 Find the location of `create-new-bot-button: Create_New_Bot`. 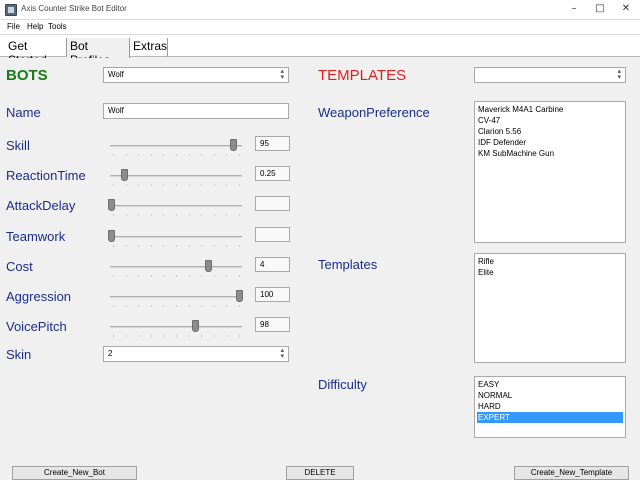

create-new-bot-button: Create_New_Bot is located at coordinates (74, 473).